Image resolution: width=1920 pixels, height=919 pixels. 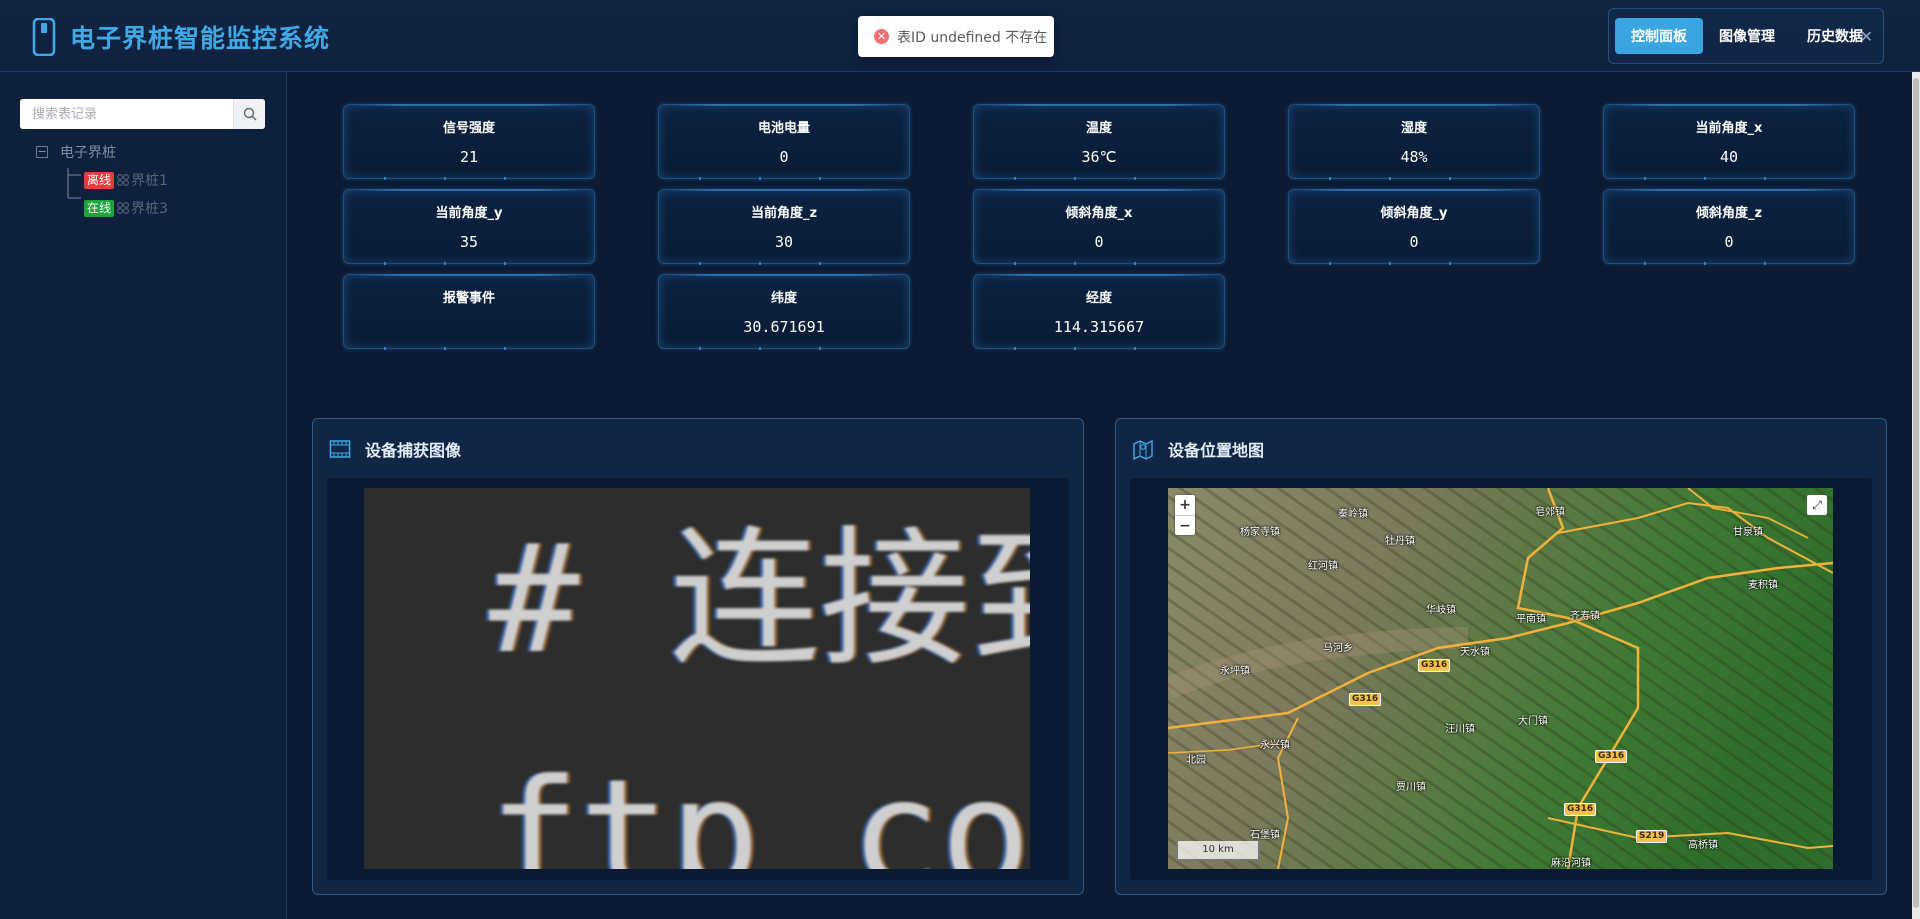 What do you see at coordinates (149, 209) in the screenshot?
I see `tree-item-label: 界桩3` at bounding box center [149, 209].